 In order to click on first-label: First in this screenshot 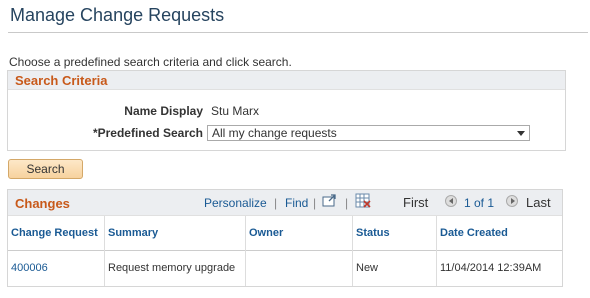, I will do `click(416, 202)`.